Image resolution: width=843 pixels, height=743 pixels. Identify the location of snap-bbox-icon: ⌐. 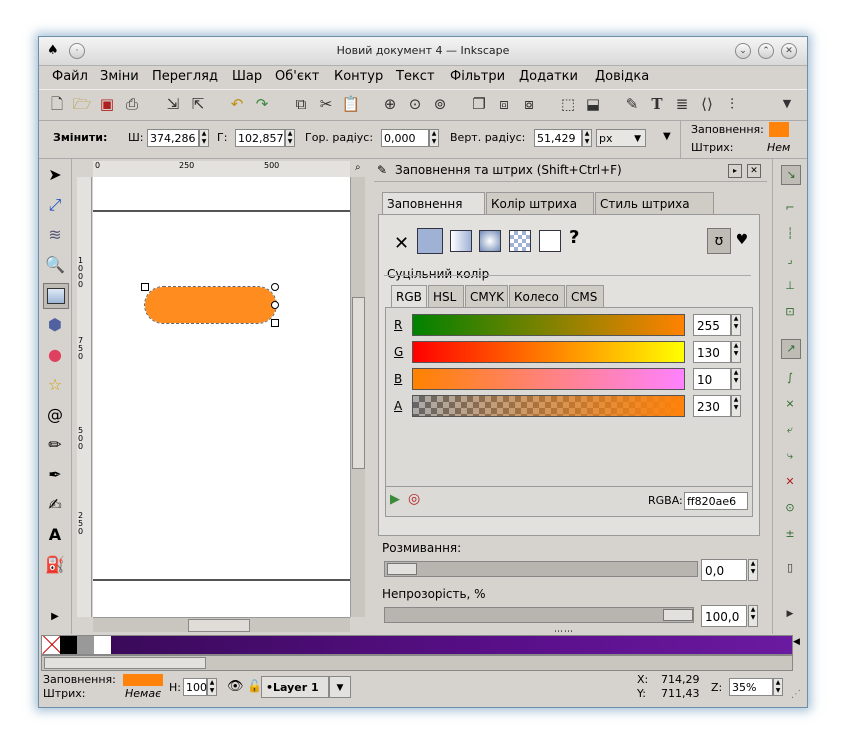
(790, 208).